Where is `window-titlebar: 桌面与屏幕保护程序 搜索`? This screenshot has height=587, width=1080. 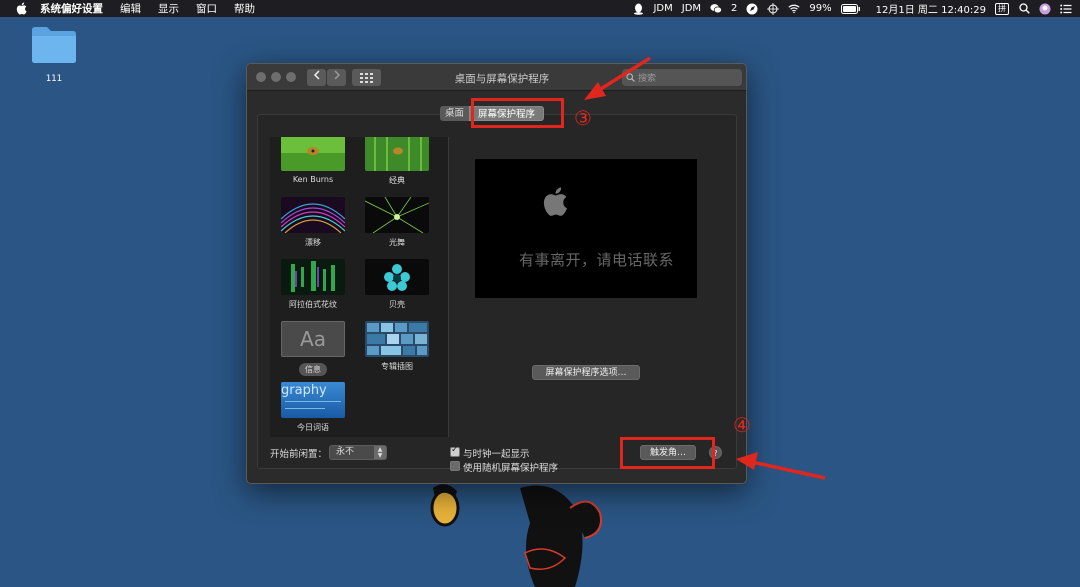
window-titlebar: 桌面与屏幕保护程序 搜索 is located at coordinates (496, 77).